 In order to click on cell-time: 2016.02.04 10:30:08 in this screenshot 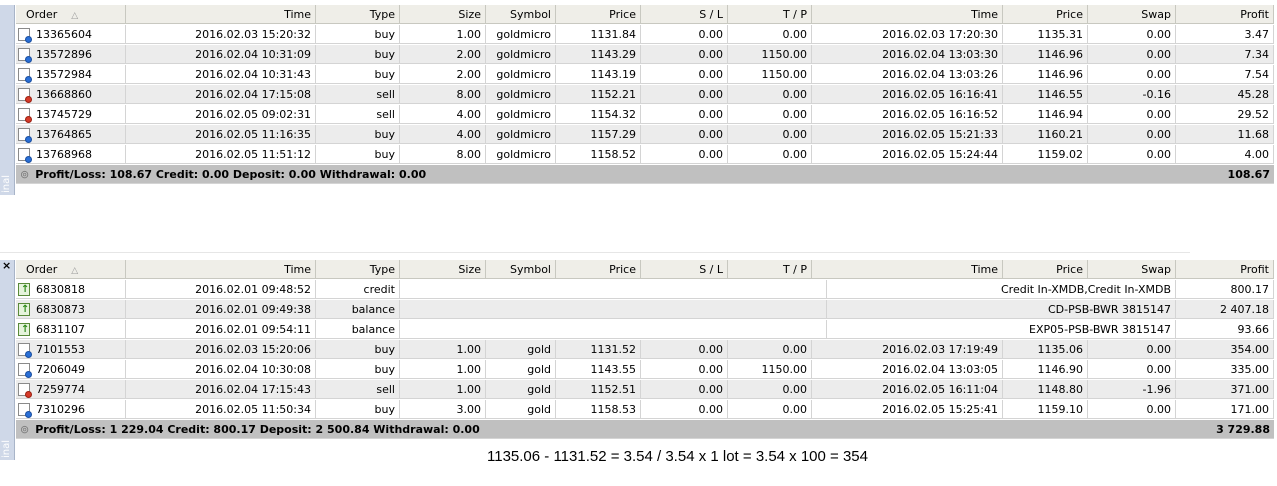, I will do `click(221, 369)`.